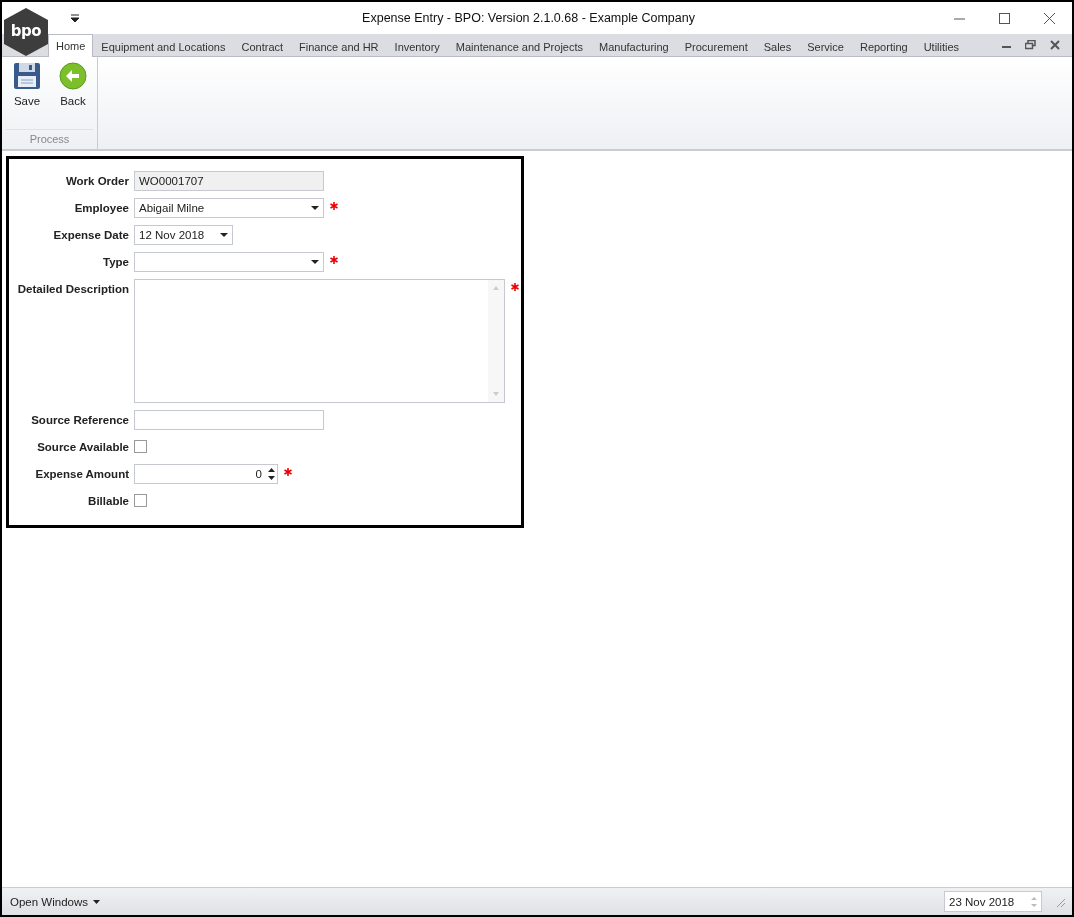  I want to click on app-logo: bpo, so click(26, 32).